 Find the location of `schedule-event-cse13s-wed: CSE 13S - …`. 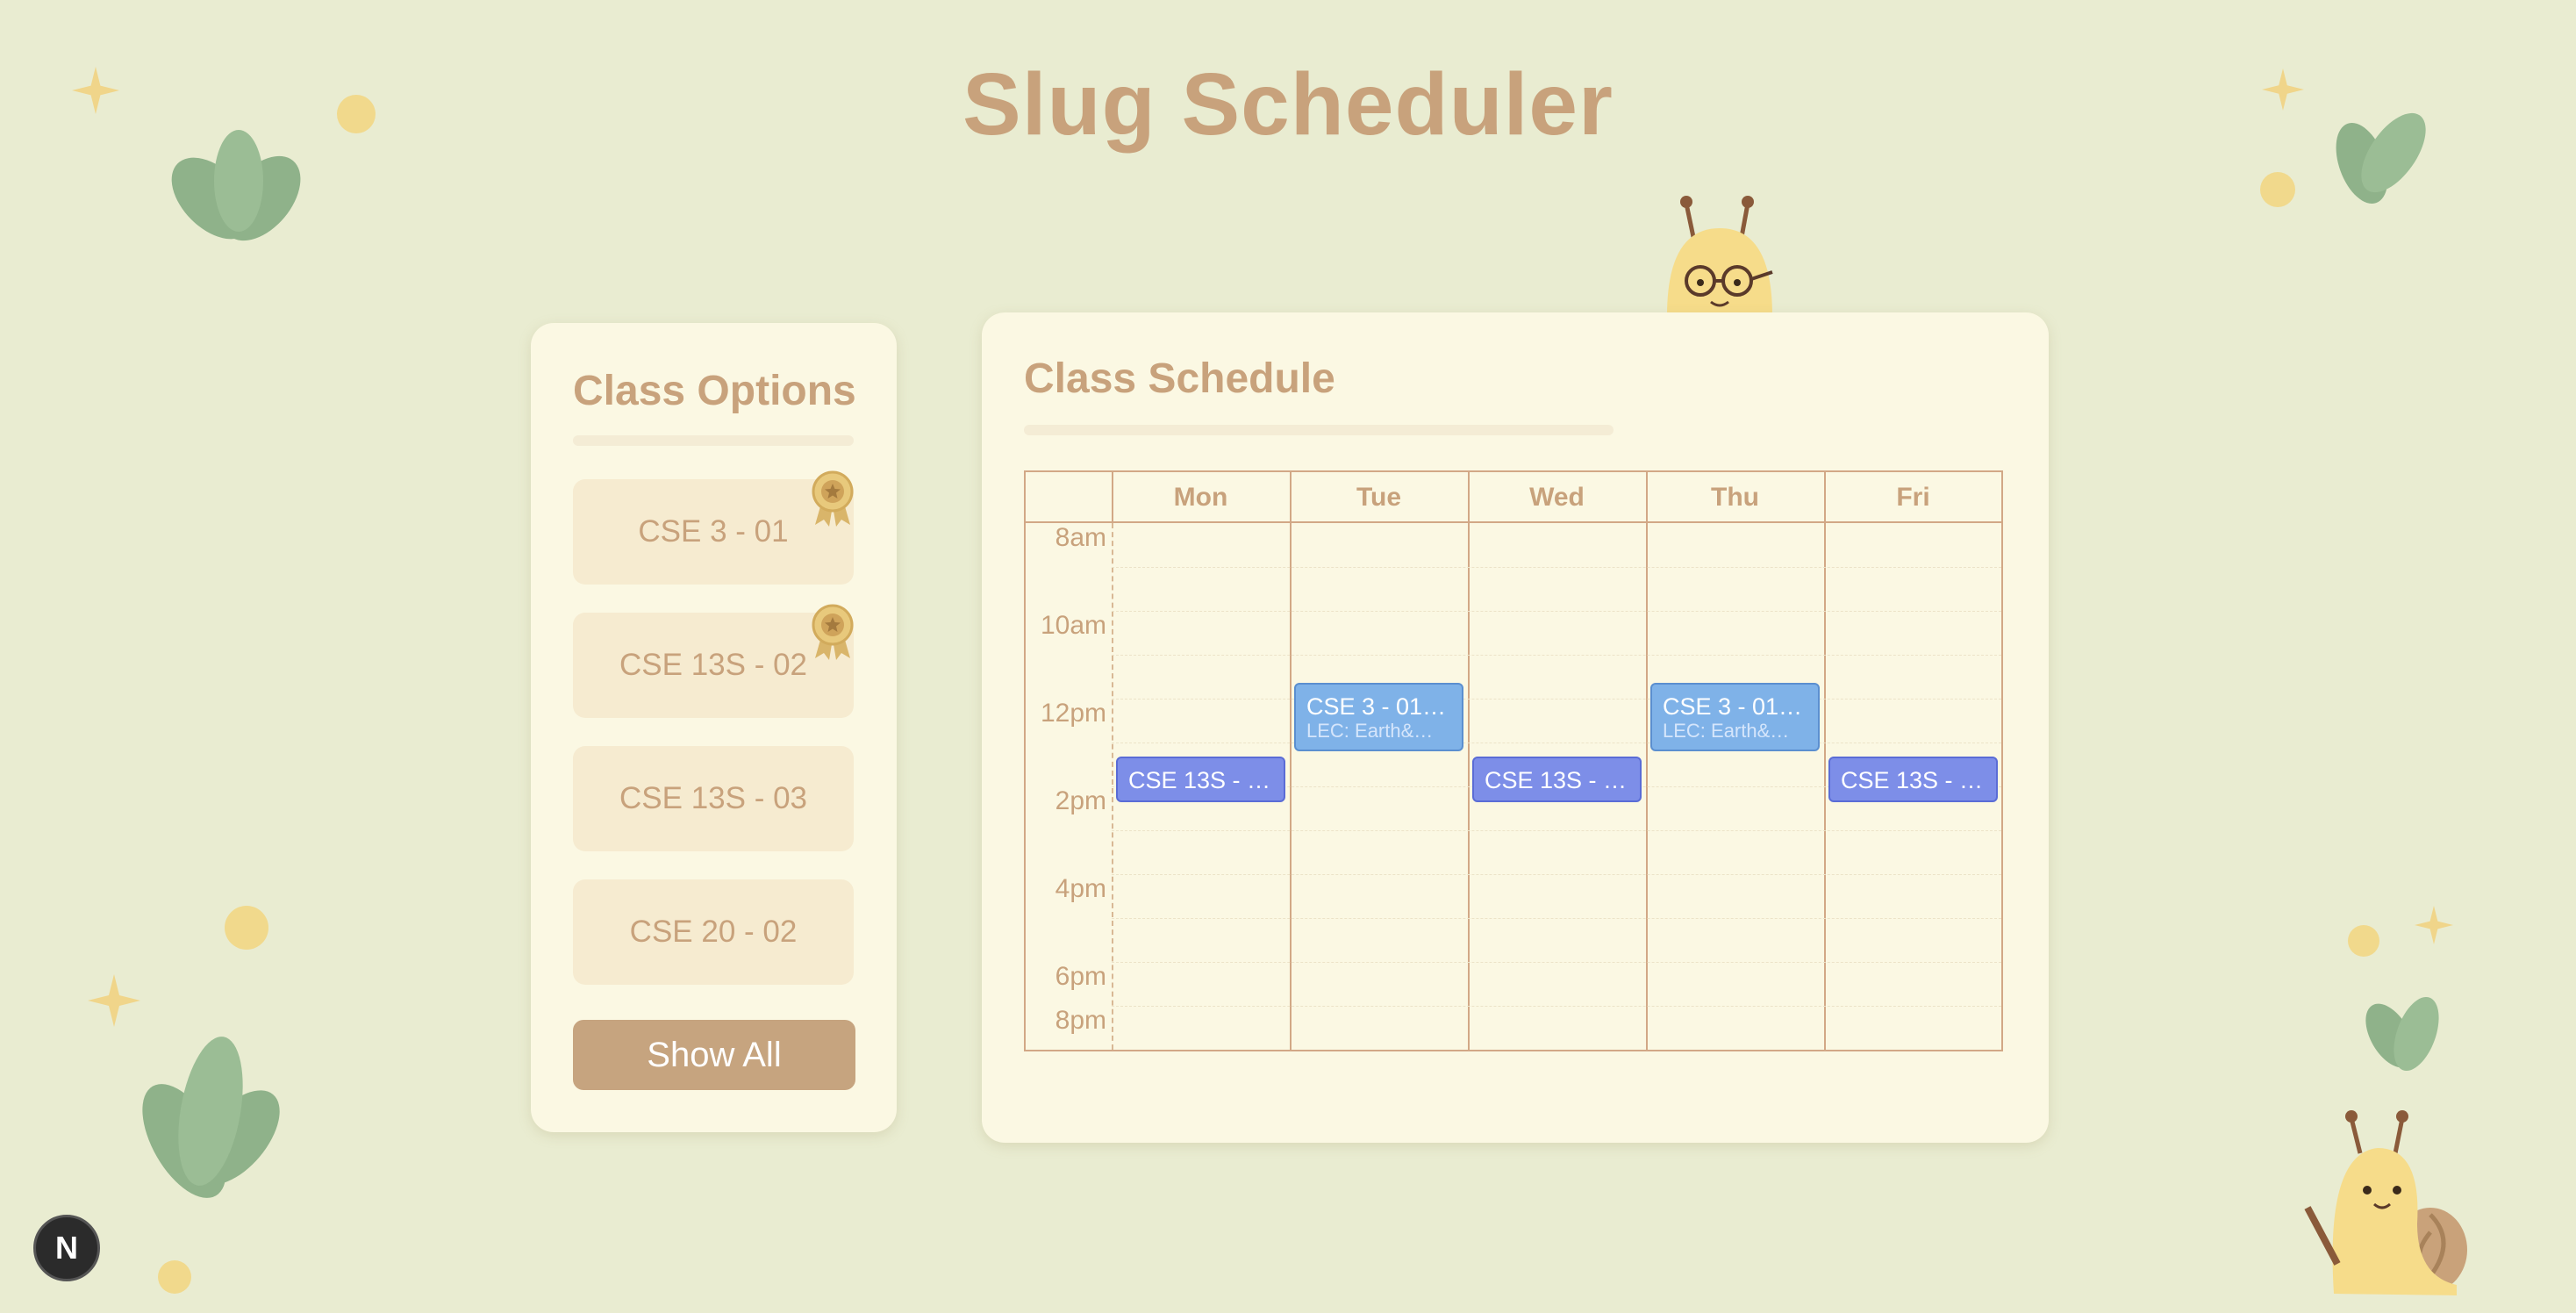

schedule-event-cse13s-wed: CSE 13S - … is located at coordinates (1557, 779).